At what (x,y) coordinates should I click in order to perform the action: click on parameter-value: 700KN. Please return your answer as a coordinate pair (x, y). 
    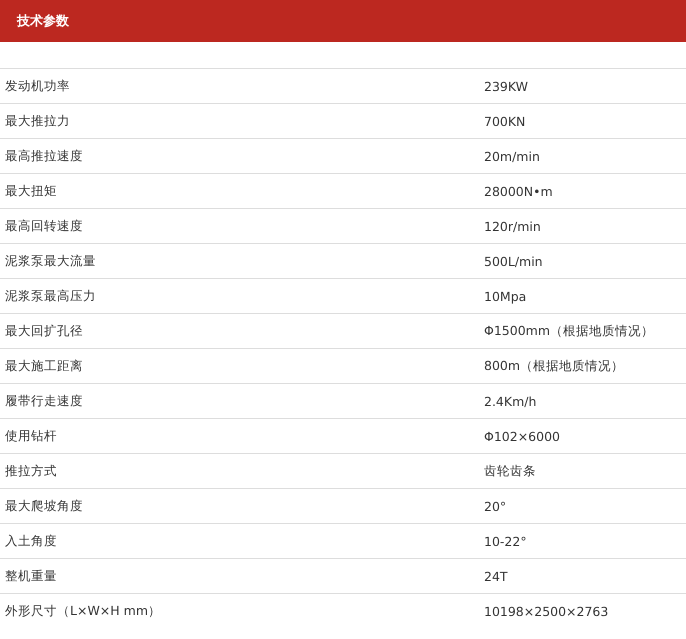
    Looking at the image, I should click on (505, 121).